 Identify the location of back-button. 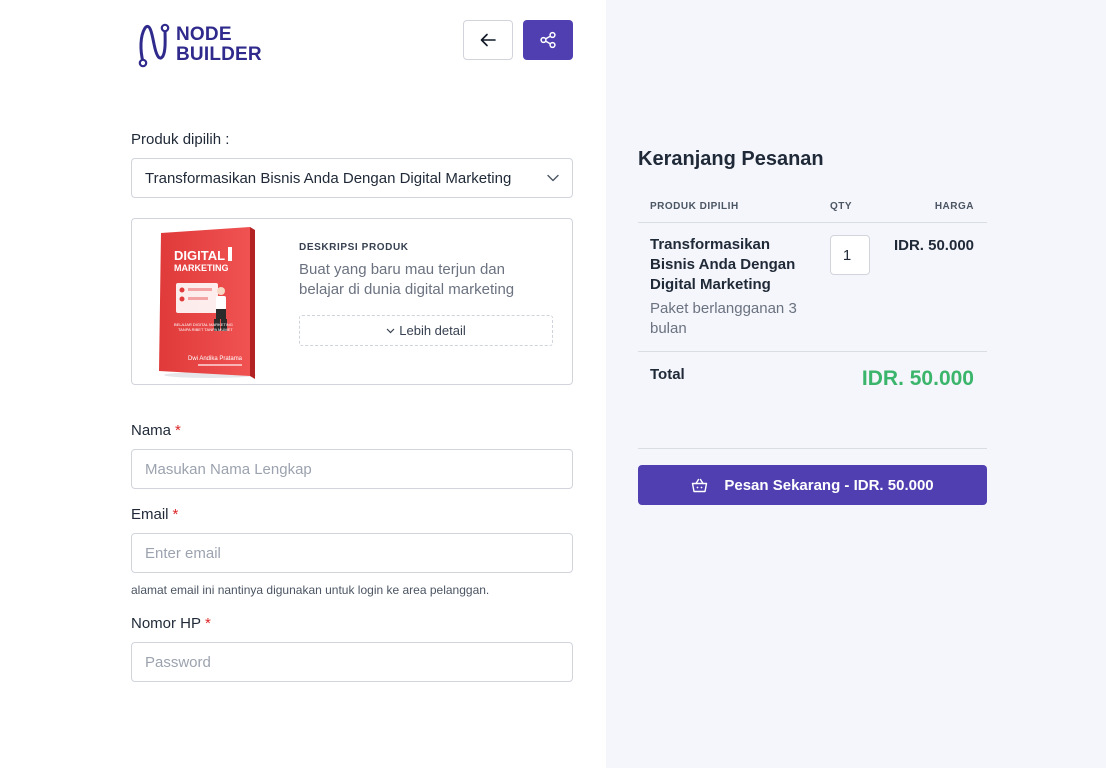
(488, 40).